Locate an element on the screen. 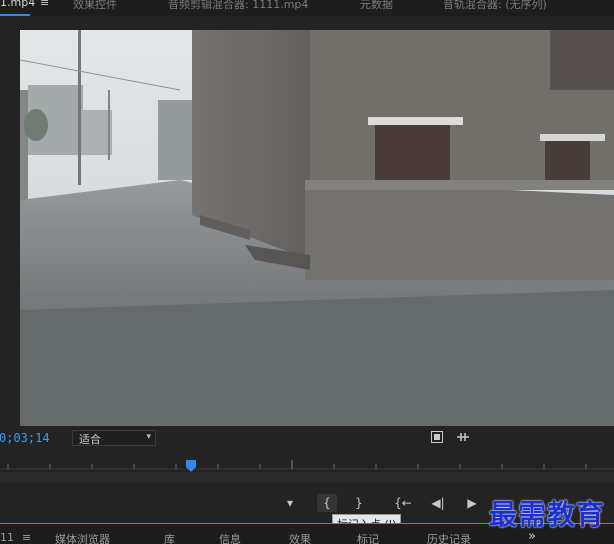  tab-libraries: 库 is located at coordinates (169, 537).